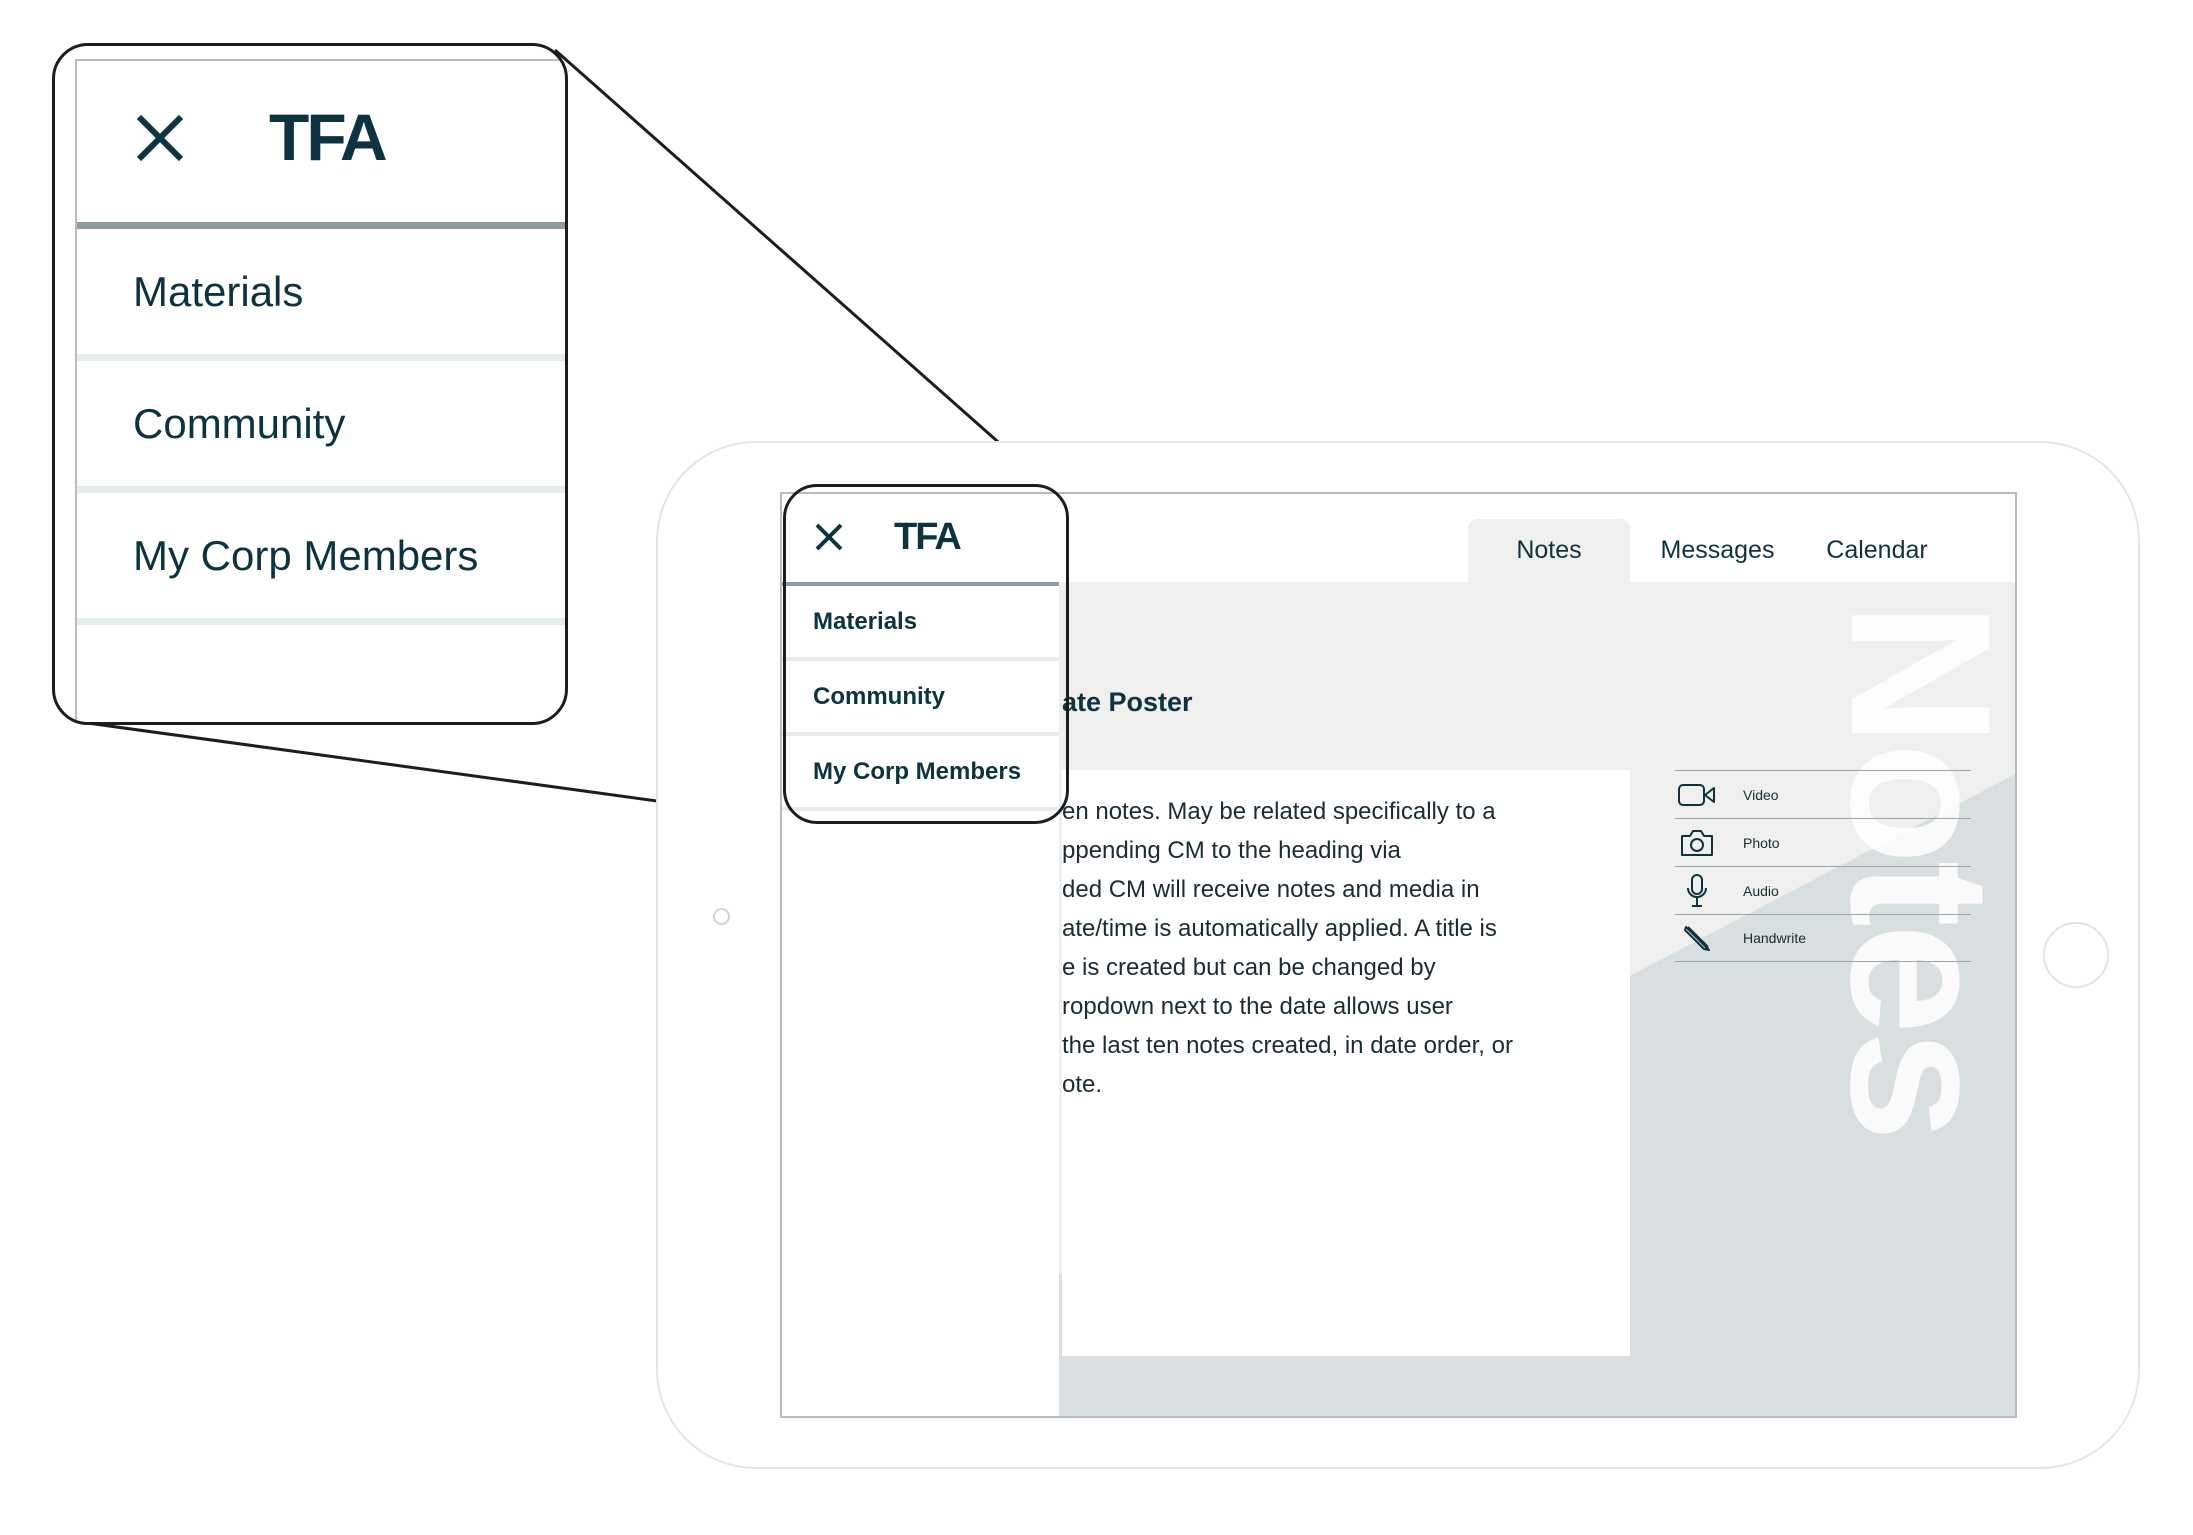 This screenshot has height=1535, width=2193. I want to click on note-text-line: ropdown next to the date allows user, so click(1257, 1006).